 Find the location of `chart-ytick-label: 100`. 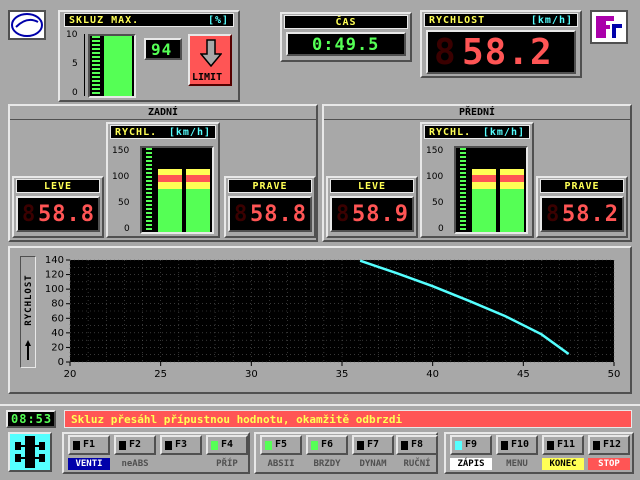

chart-ytick-label: 100 is located at coordinates (54, 289).